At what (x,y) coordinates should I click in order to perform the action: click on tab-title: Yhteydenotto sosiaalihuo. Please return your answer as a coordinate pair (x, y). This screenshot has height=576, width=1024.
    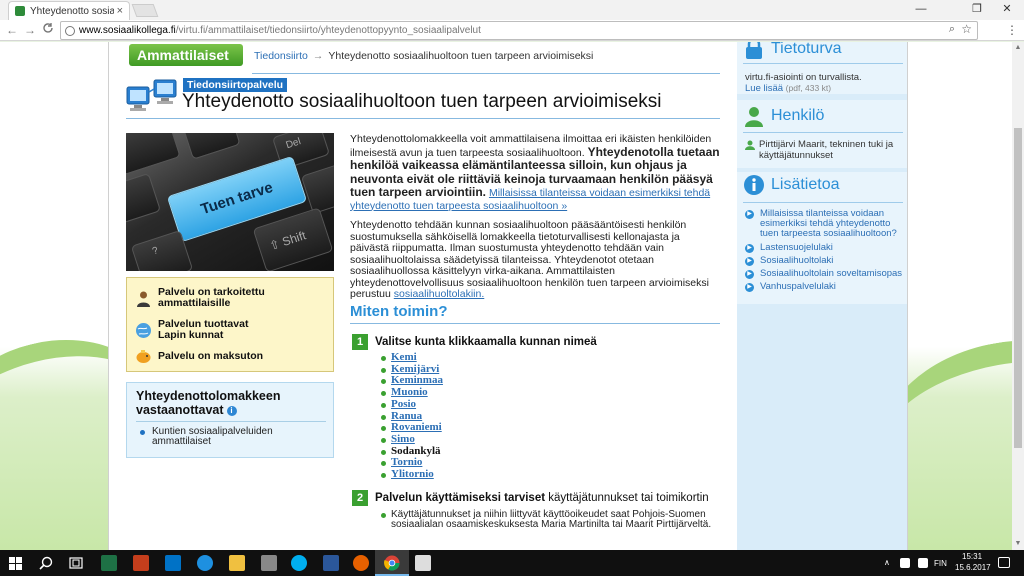
    Looking at the image, I should click on (72, 11).